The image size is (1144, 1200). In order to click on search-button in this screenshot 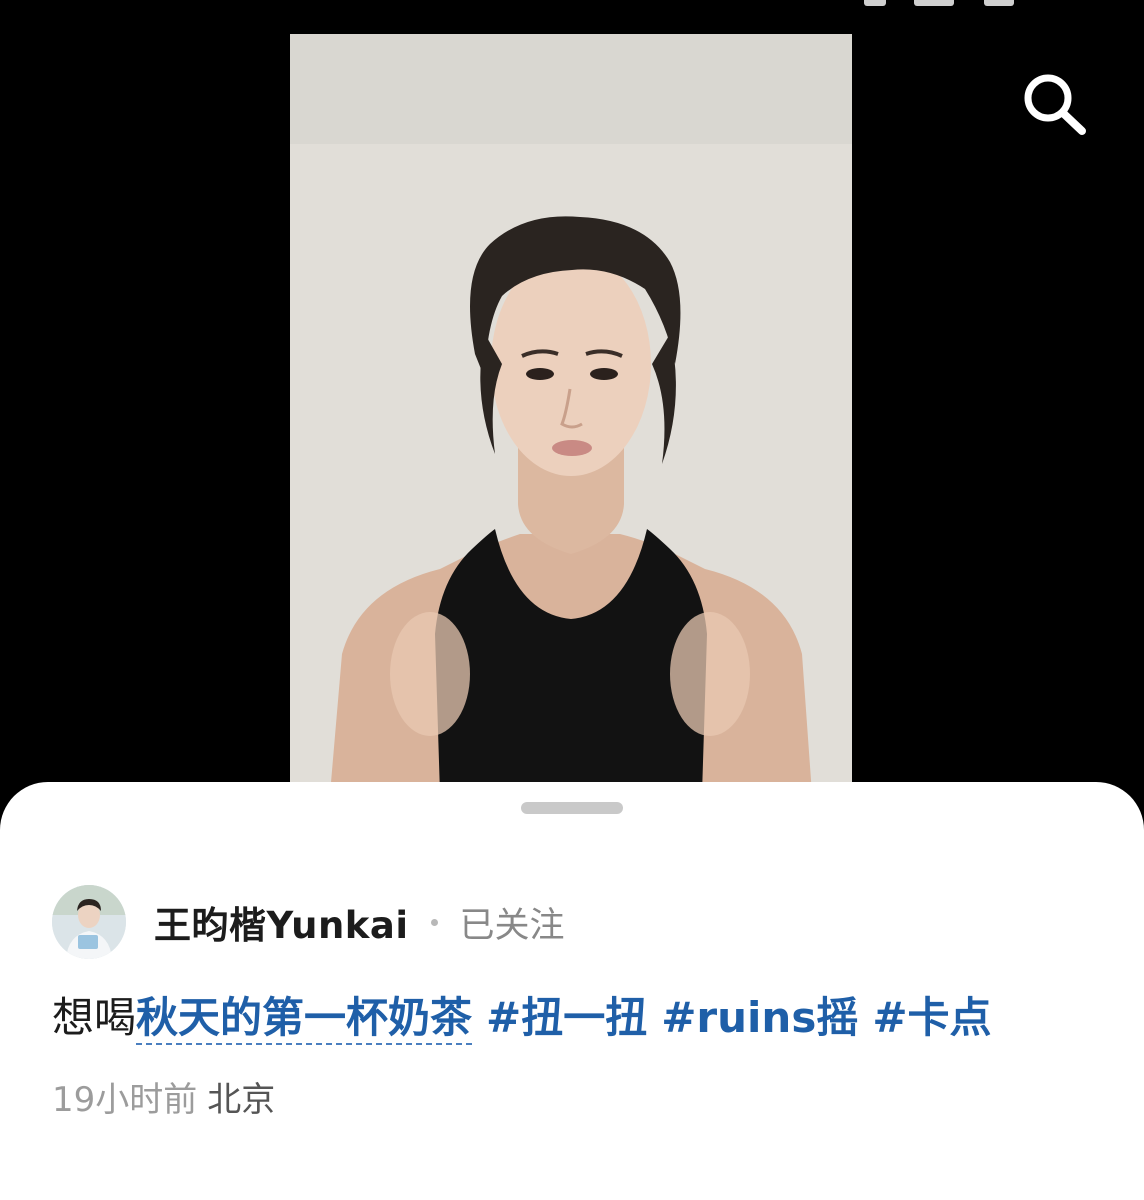, I will do `click(1054, 103)`.